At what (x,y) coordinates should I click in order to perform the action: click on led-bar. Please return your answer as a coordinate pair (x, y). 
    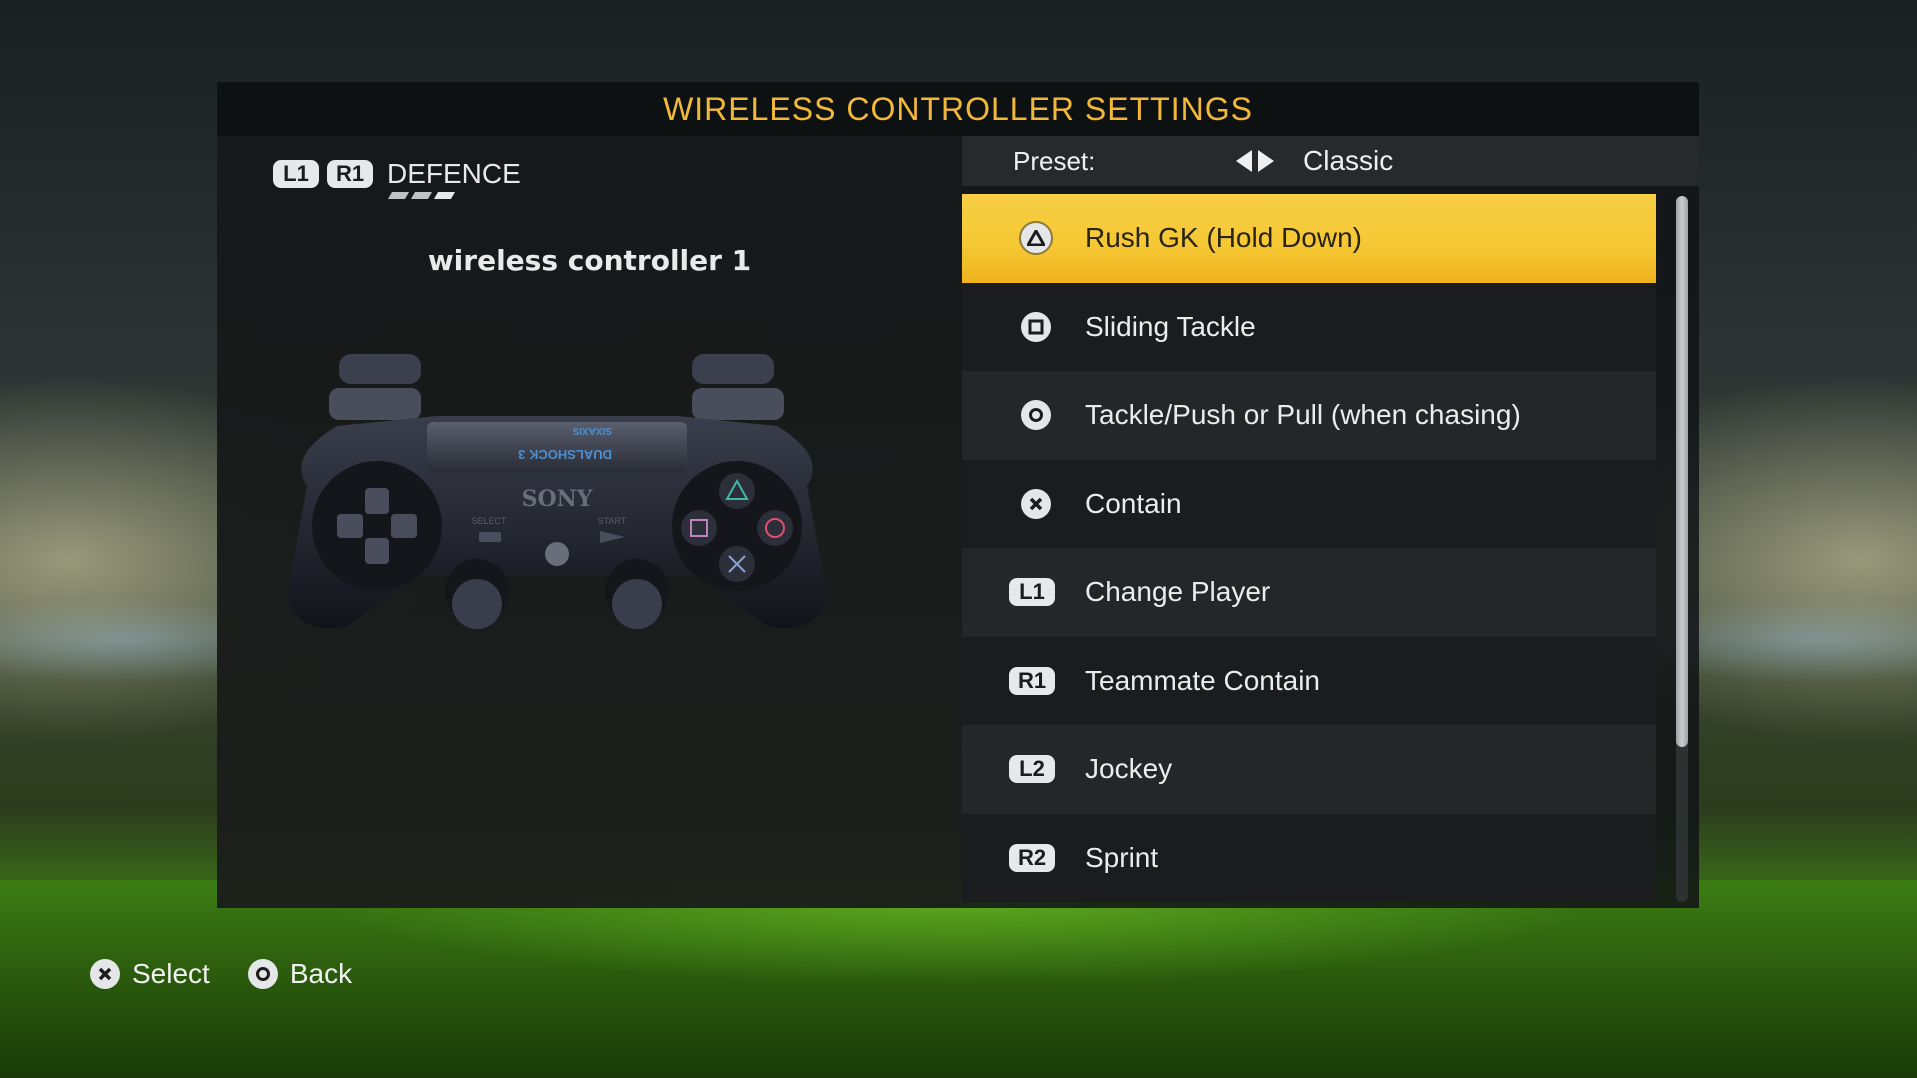
    Looking at the image, I should click on (557, 447).